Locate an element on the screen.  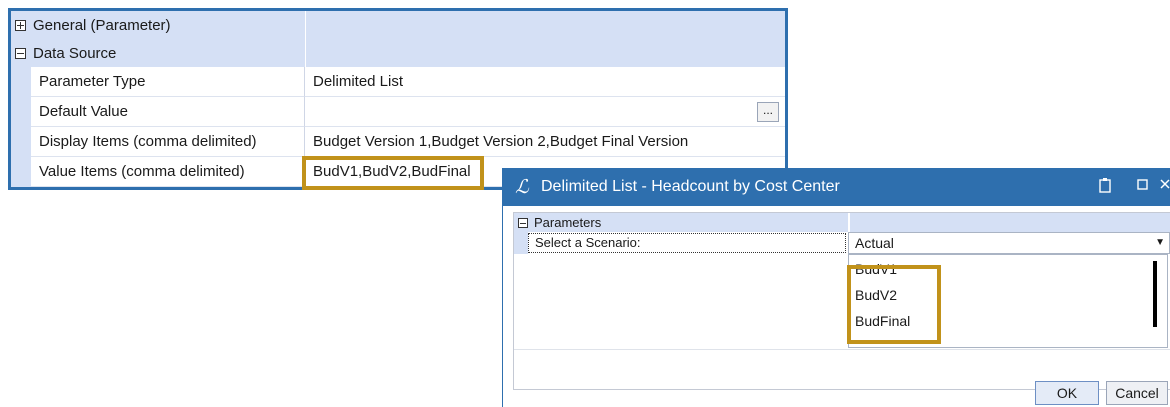
dropdown-arrow-icon: ▼ is located at coordinates (1160, 243).